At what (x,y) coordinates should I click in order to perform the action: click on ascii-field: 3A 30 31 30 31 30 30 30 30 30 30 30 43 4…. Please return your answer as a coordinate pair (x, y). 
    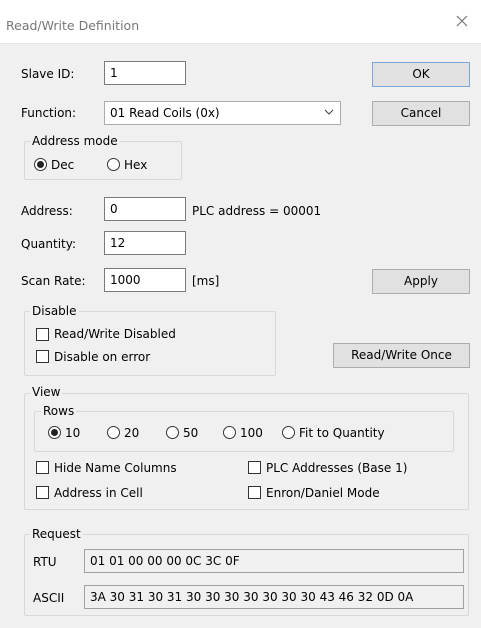
    Looking at the image, I should click on (274, 597).